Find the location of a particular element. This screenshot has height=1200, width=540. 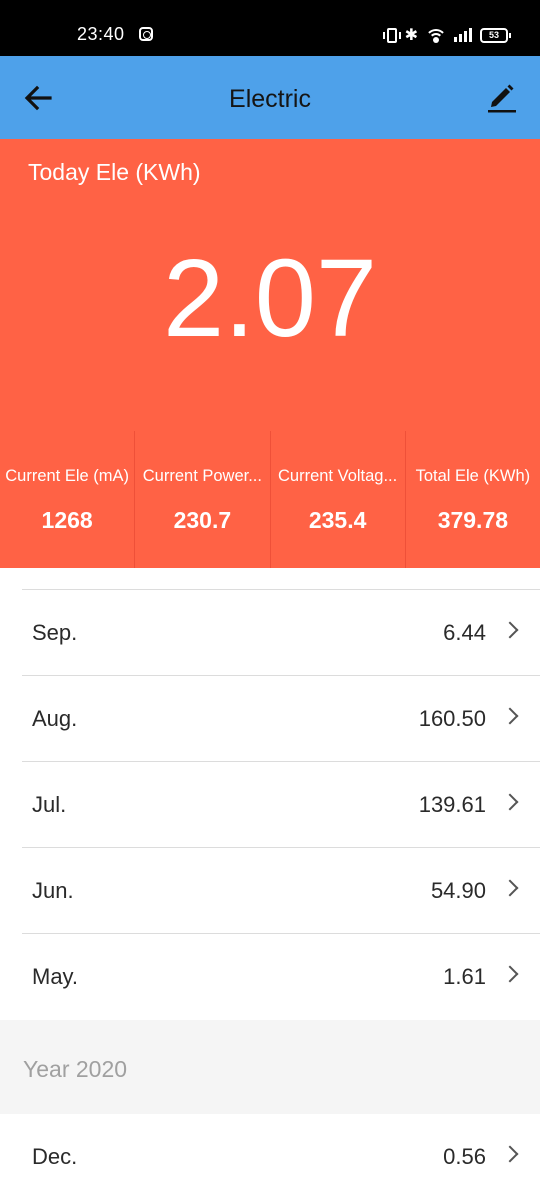

year-list: Dec. 0.56 is located at coordinates (270, 1157).